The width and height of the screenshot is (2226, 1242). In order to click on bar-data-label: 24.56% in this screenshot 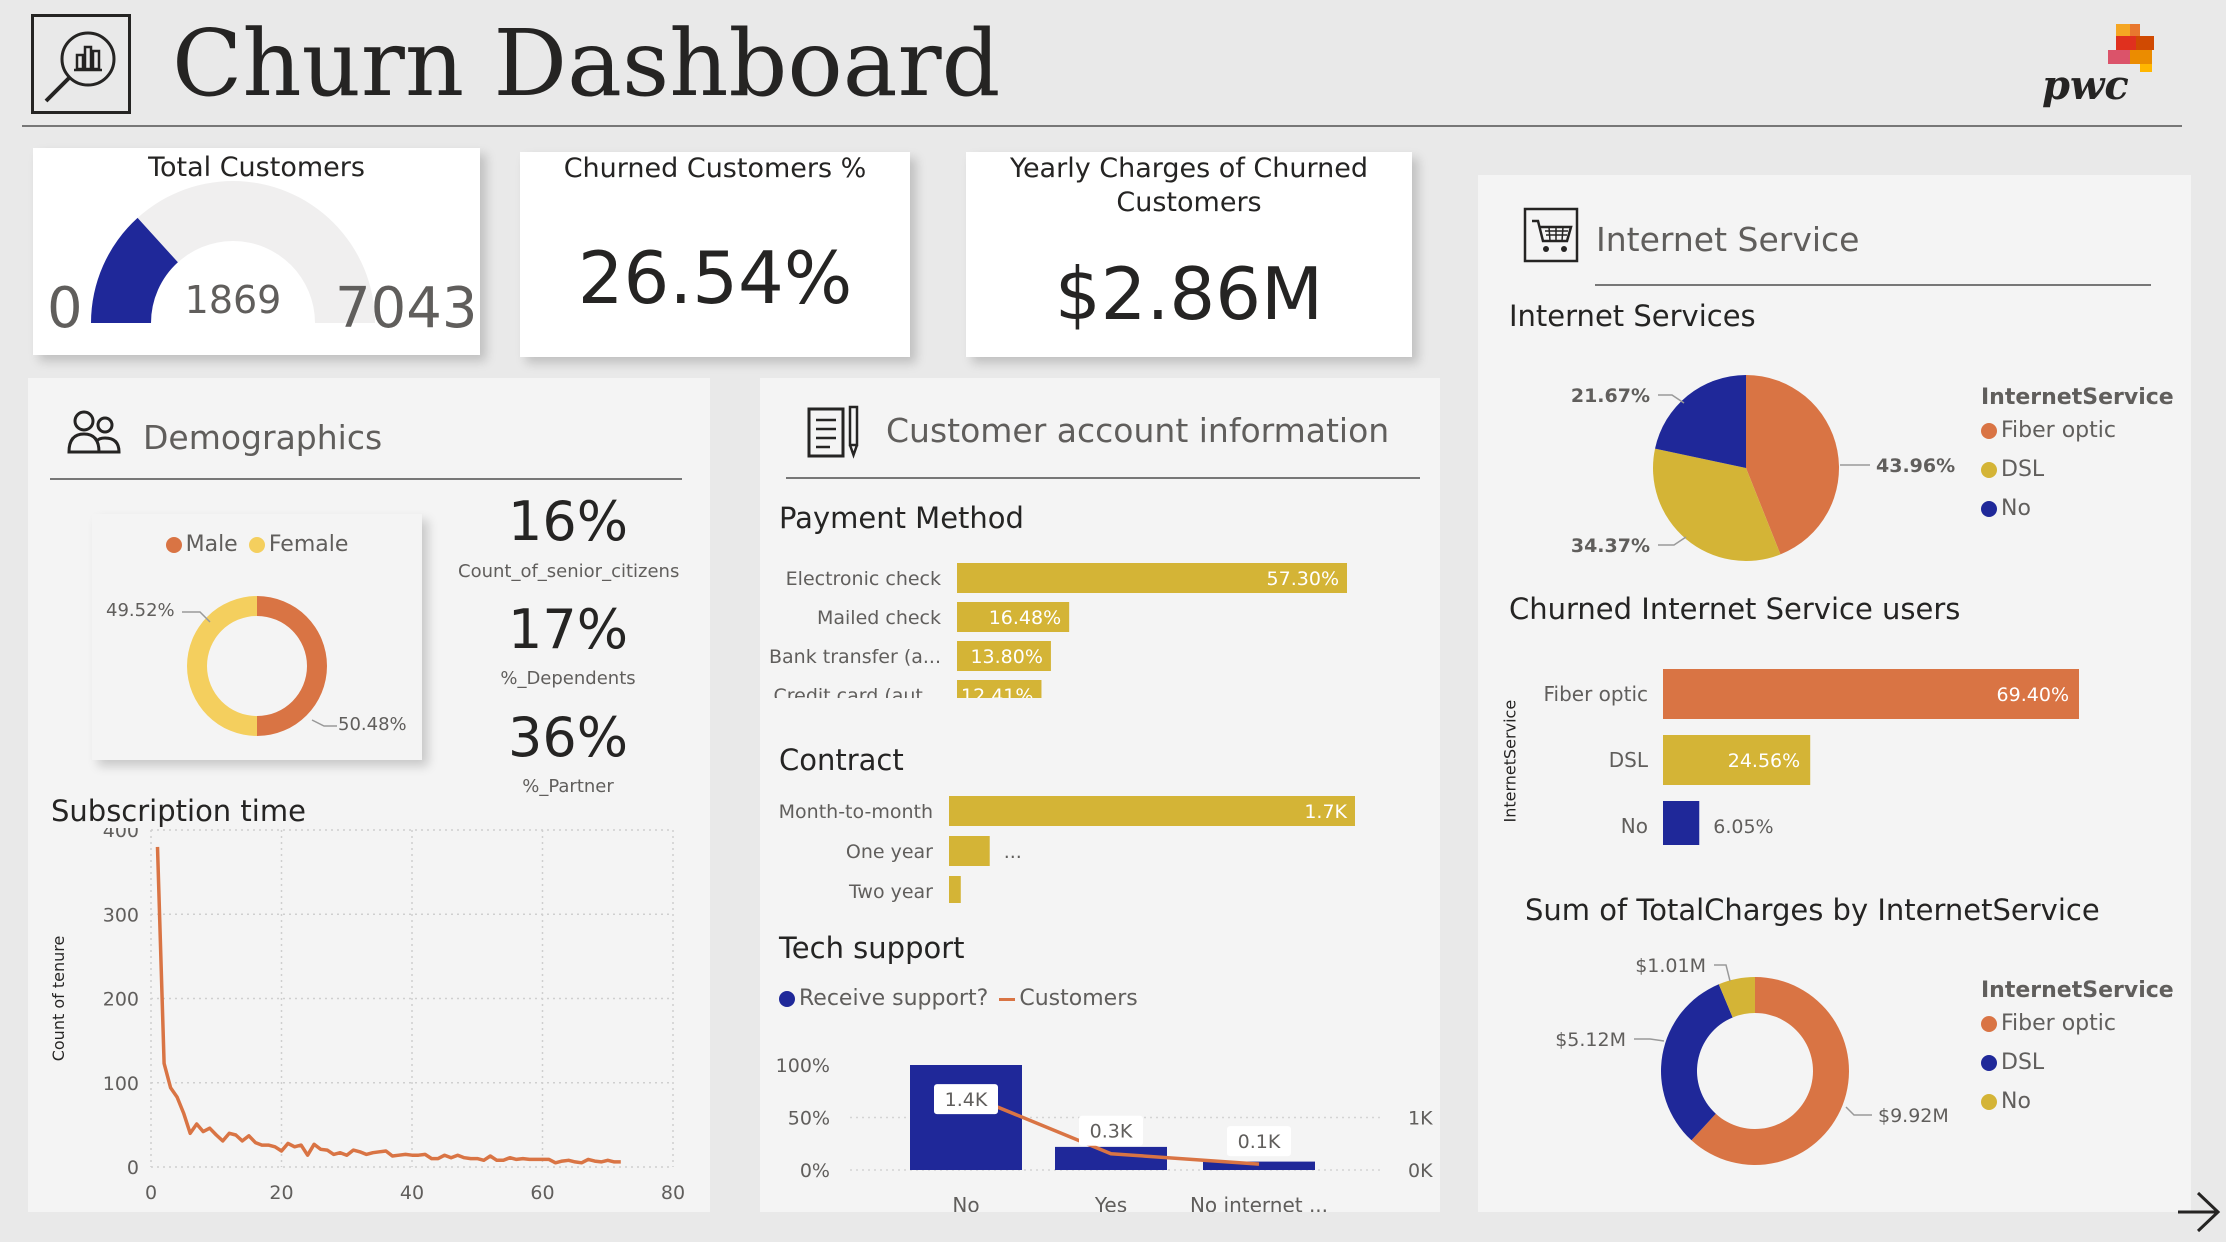, I will do `click(1764, 761)`.